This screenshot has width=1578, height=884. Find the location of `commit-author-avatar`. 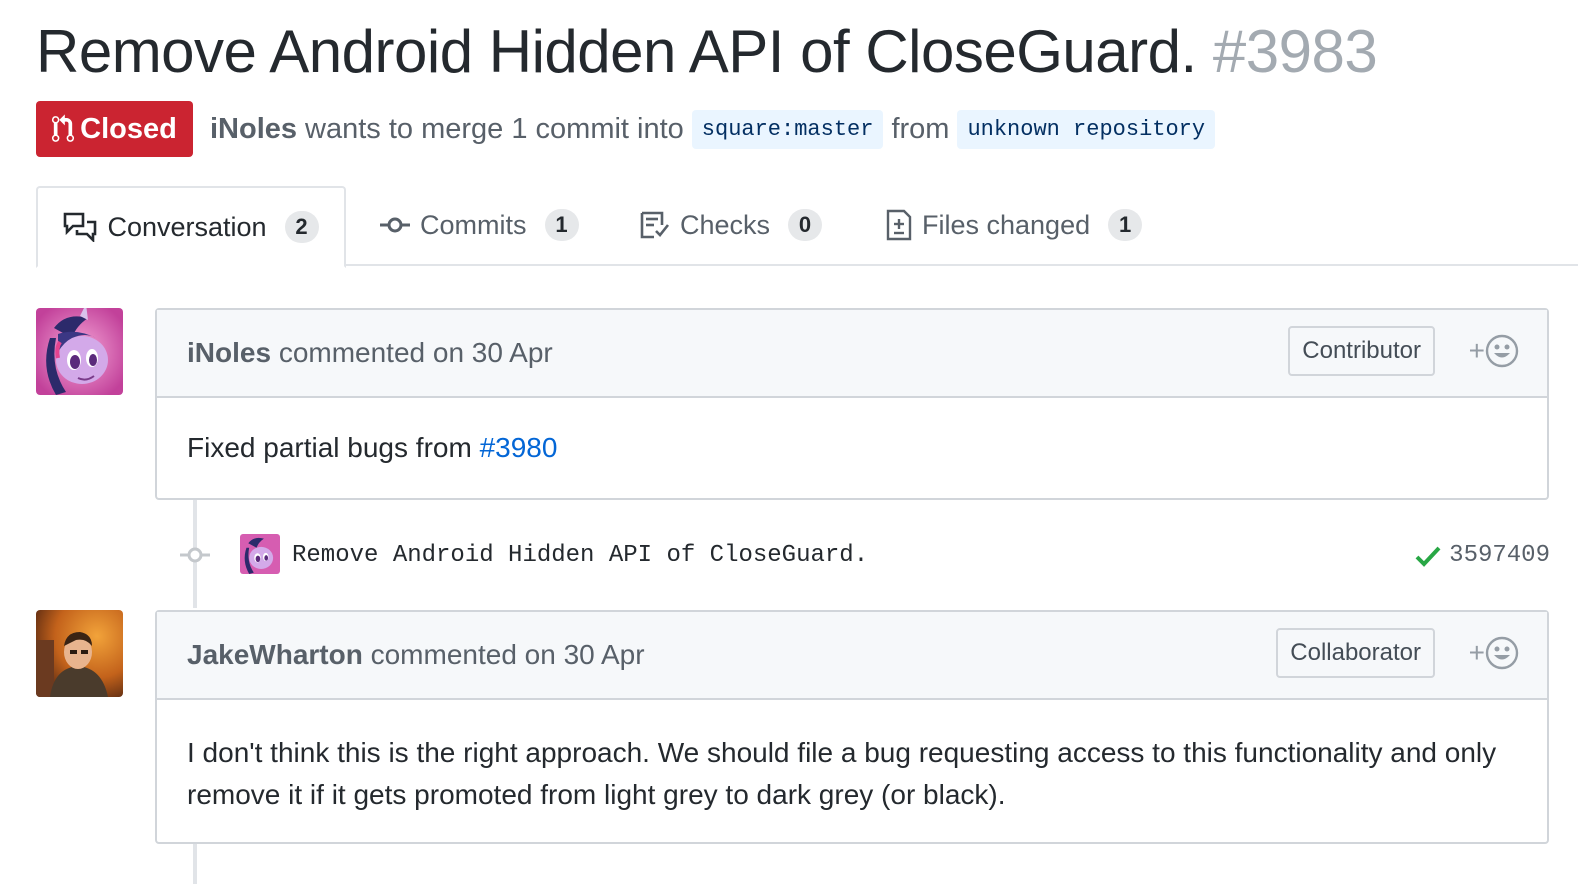

commit-author-avatar is located at coordinates (260, 554).